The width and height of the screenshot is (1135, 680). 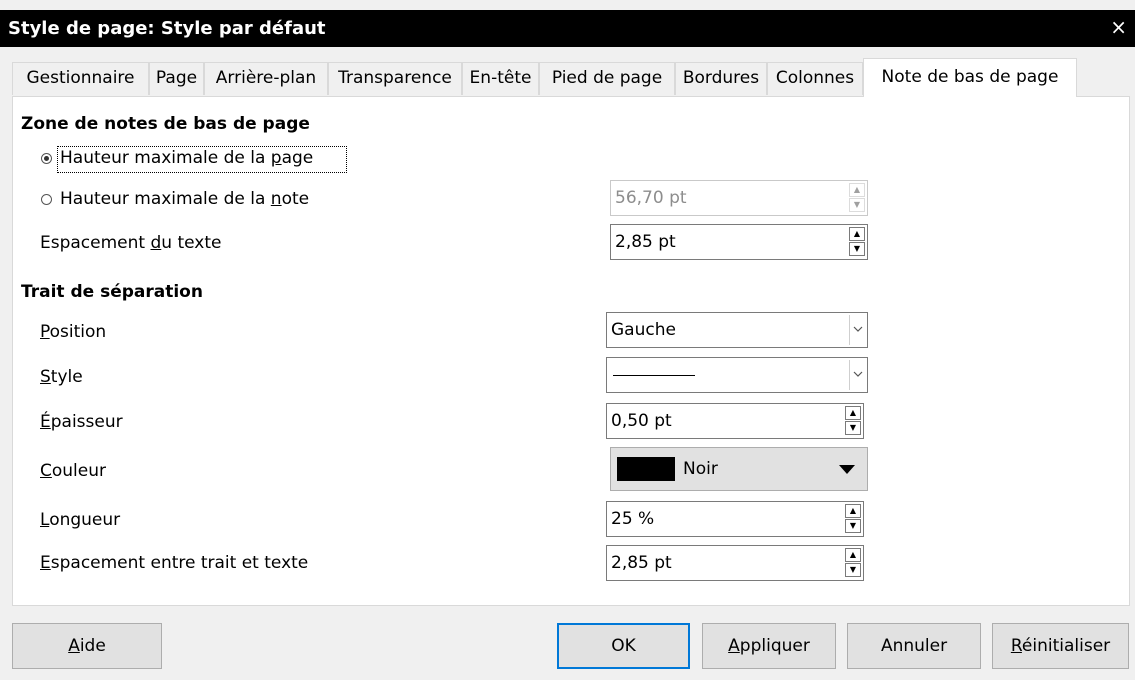 What do you see at coordinates (87, 646) in the screenshot?
I see `help-button: Aide` at bounding box center [87, 646].